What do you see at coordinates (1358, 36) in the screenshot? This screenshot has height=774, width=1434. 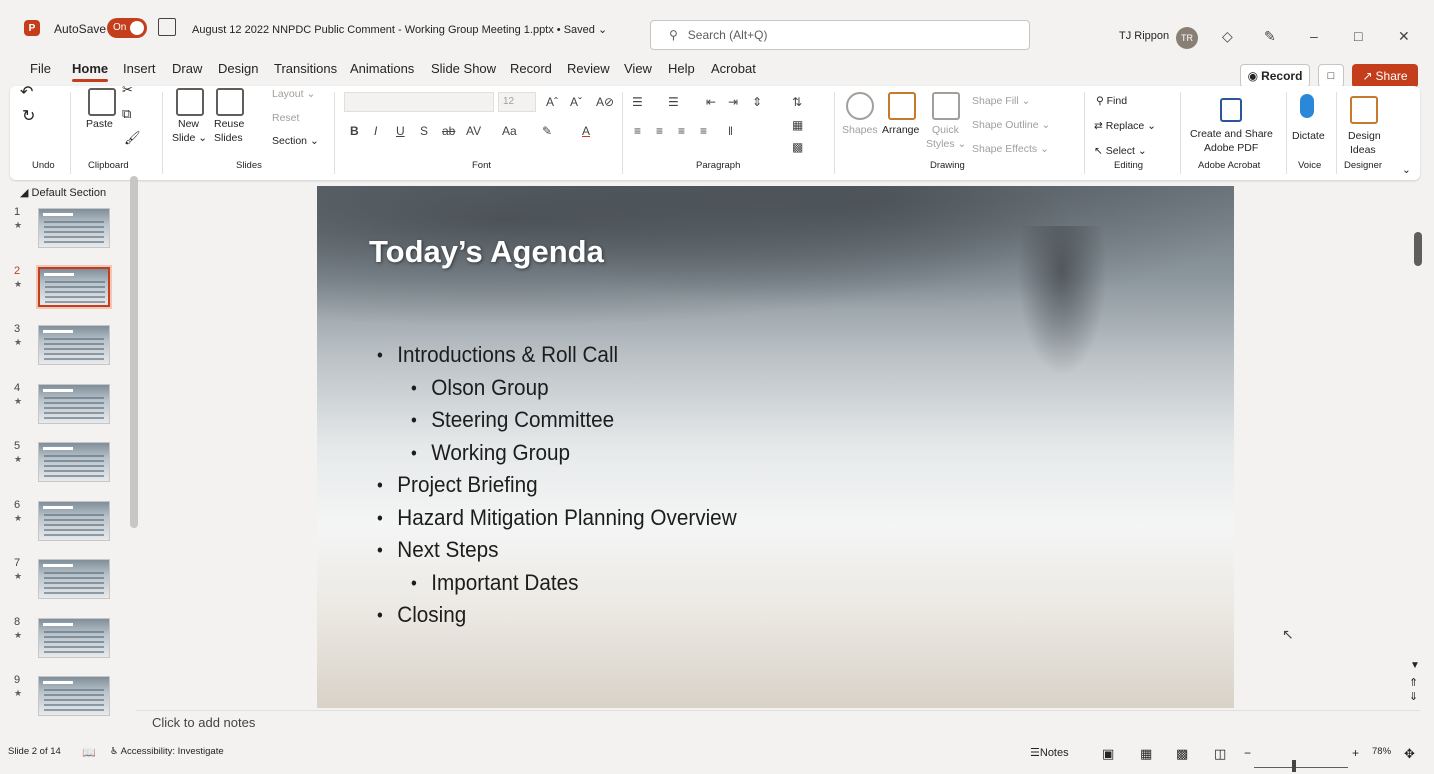 I see `restore-icon: □` at bounding box center [1358, 36].